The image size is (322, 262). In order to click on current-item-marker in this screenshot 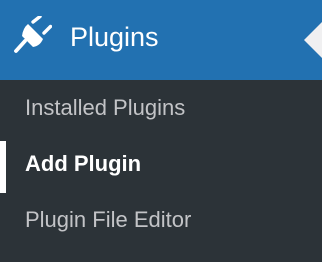, I will do `click(3, 167)`.